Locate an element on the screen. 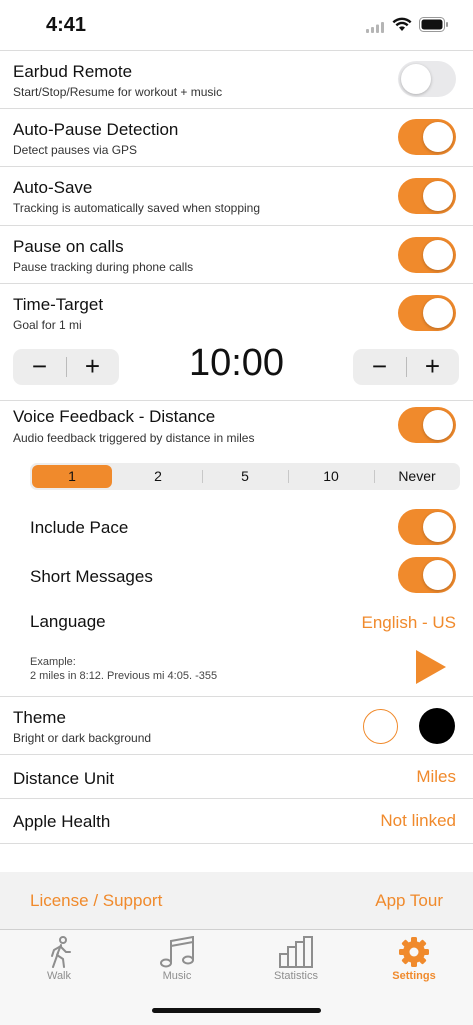 This screenshot has height=1025, width=473. segment-option: 1 is located at coordinates (72, 476).